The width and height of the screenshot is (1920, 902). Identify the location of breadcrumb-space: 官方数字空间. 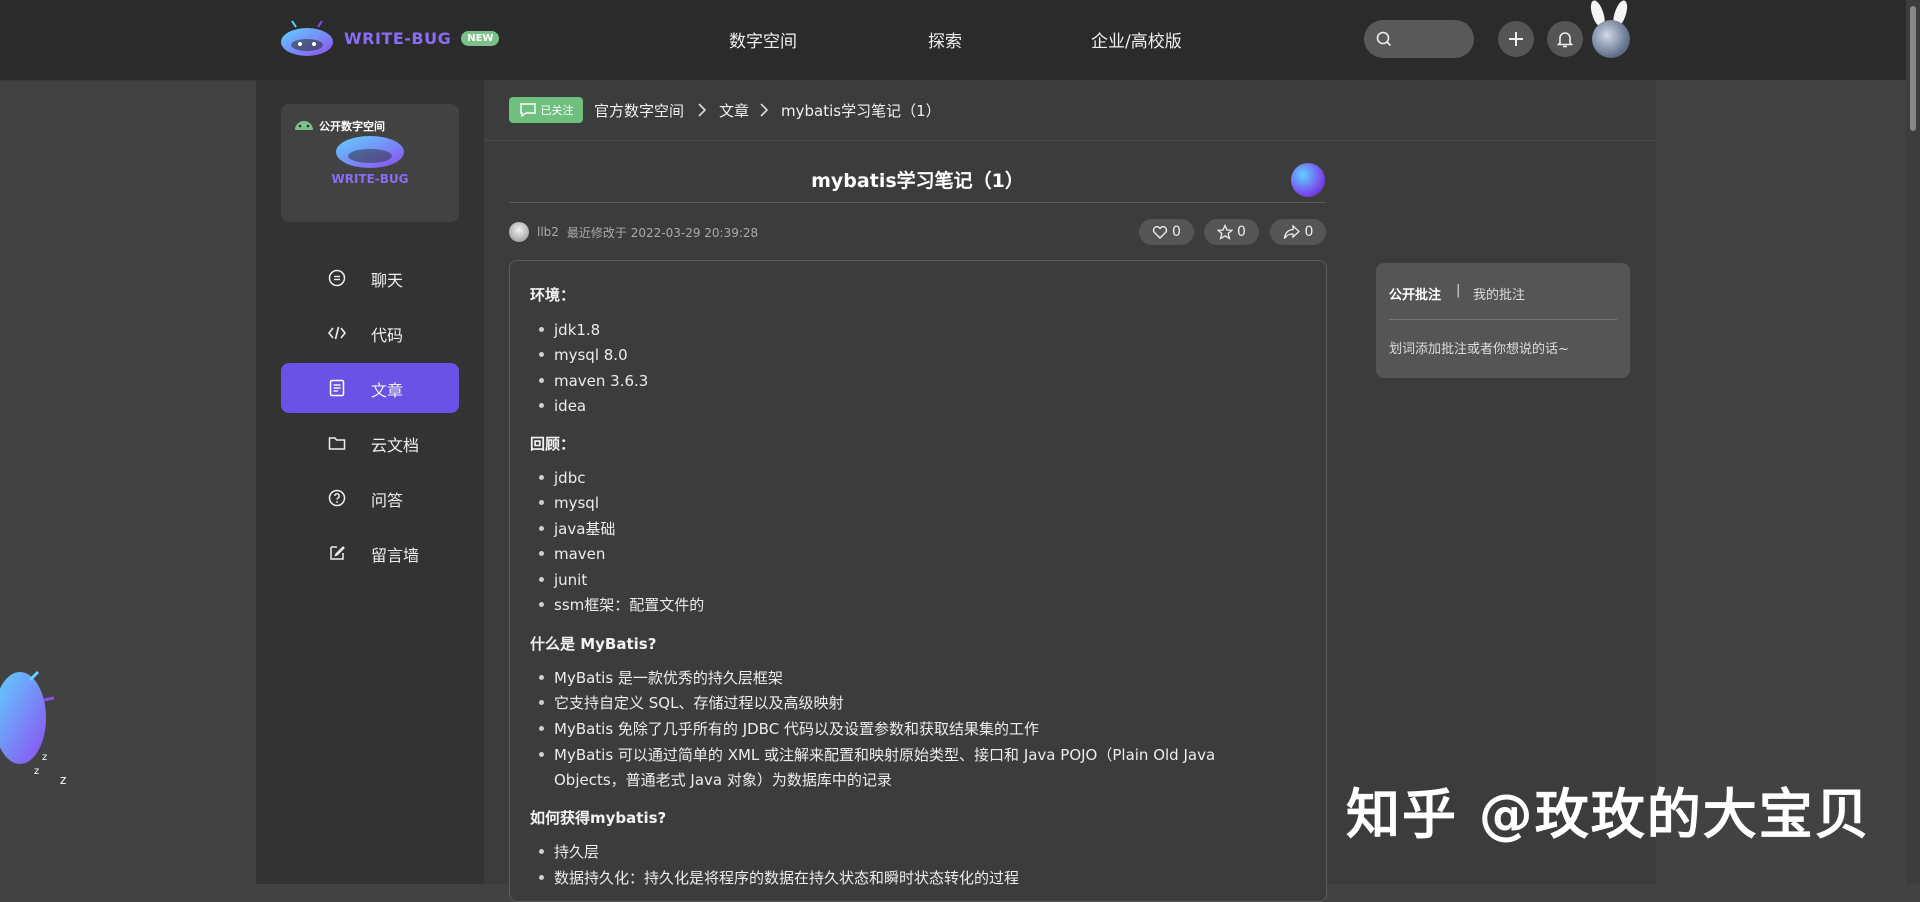
(639, 110).